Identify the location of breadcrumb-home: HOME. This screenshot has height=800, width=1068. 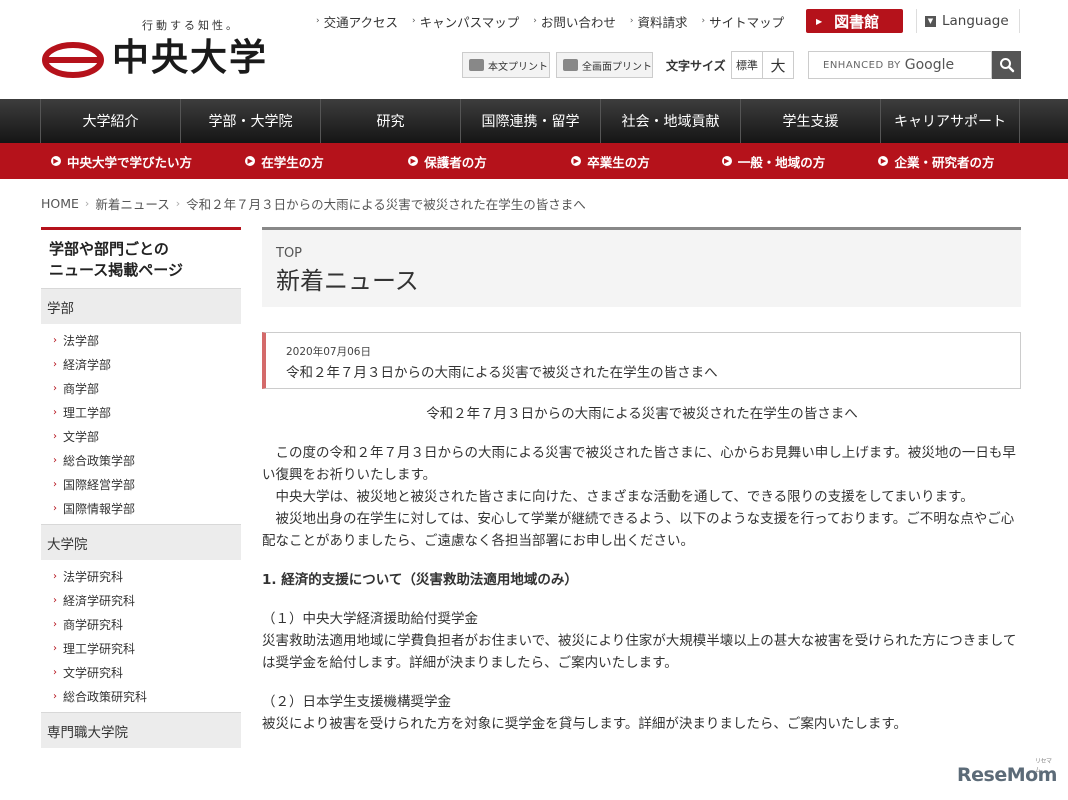
(60, 203).